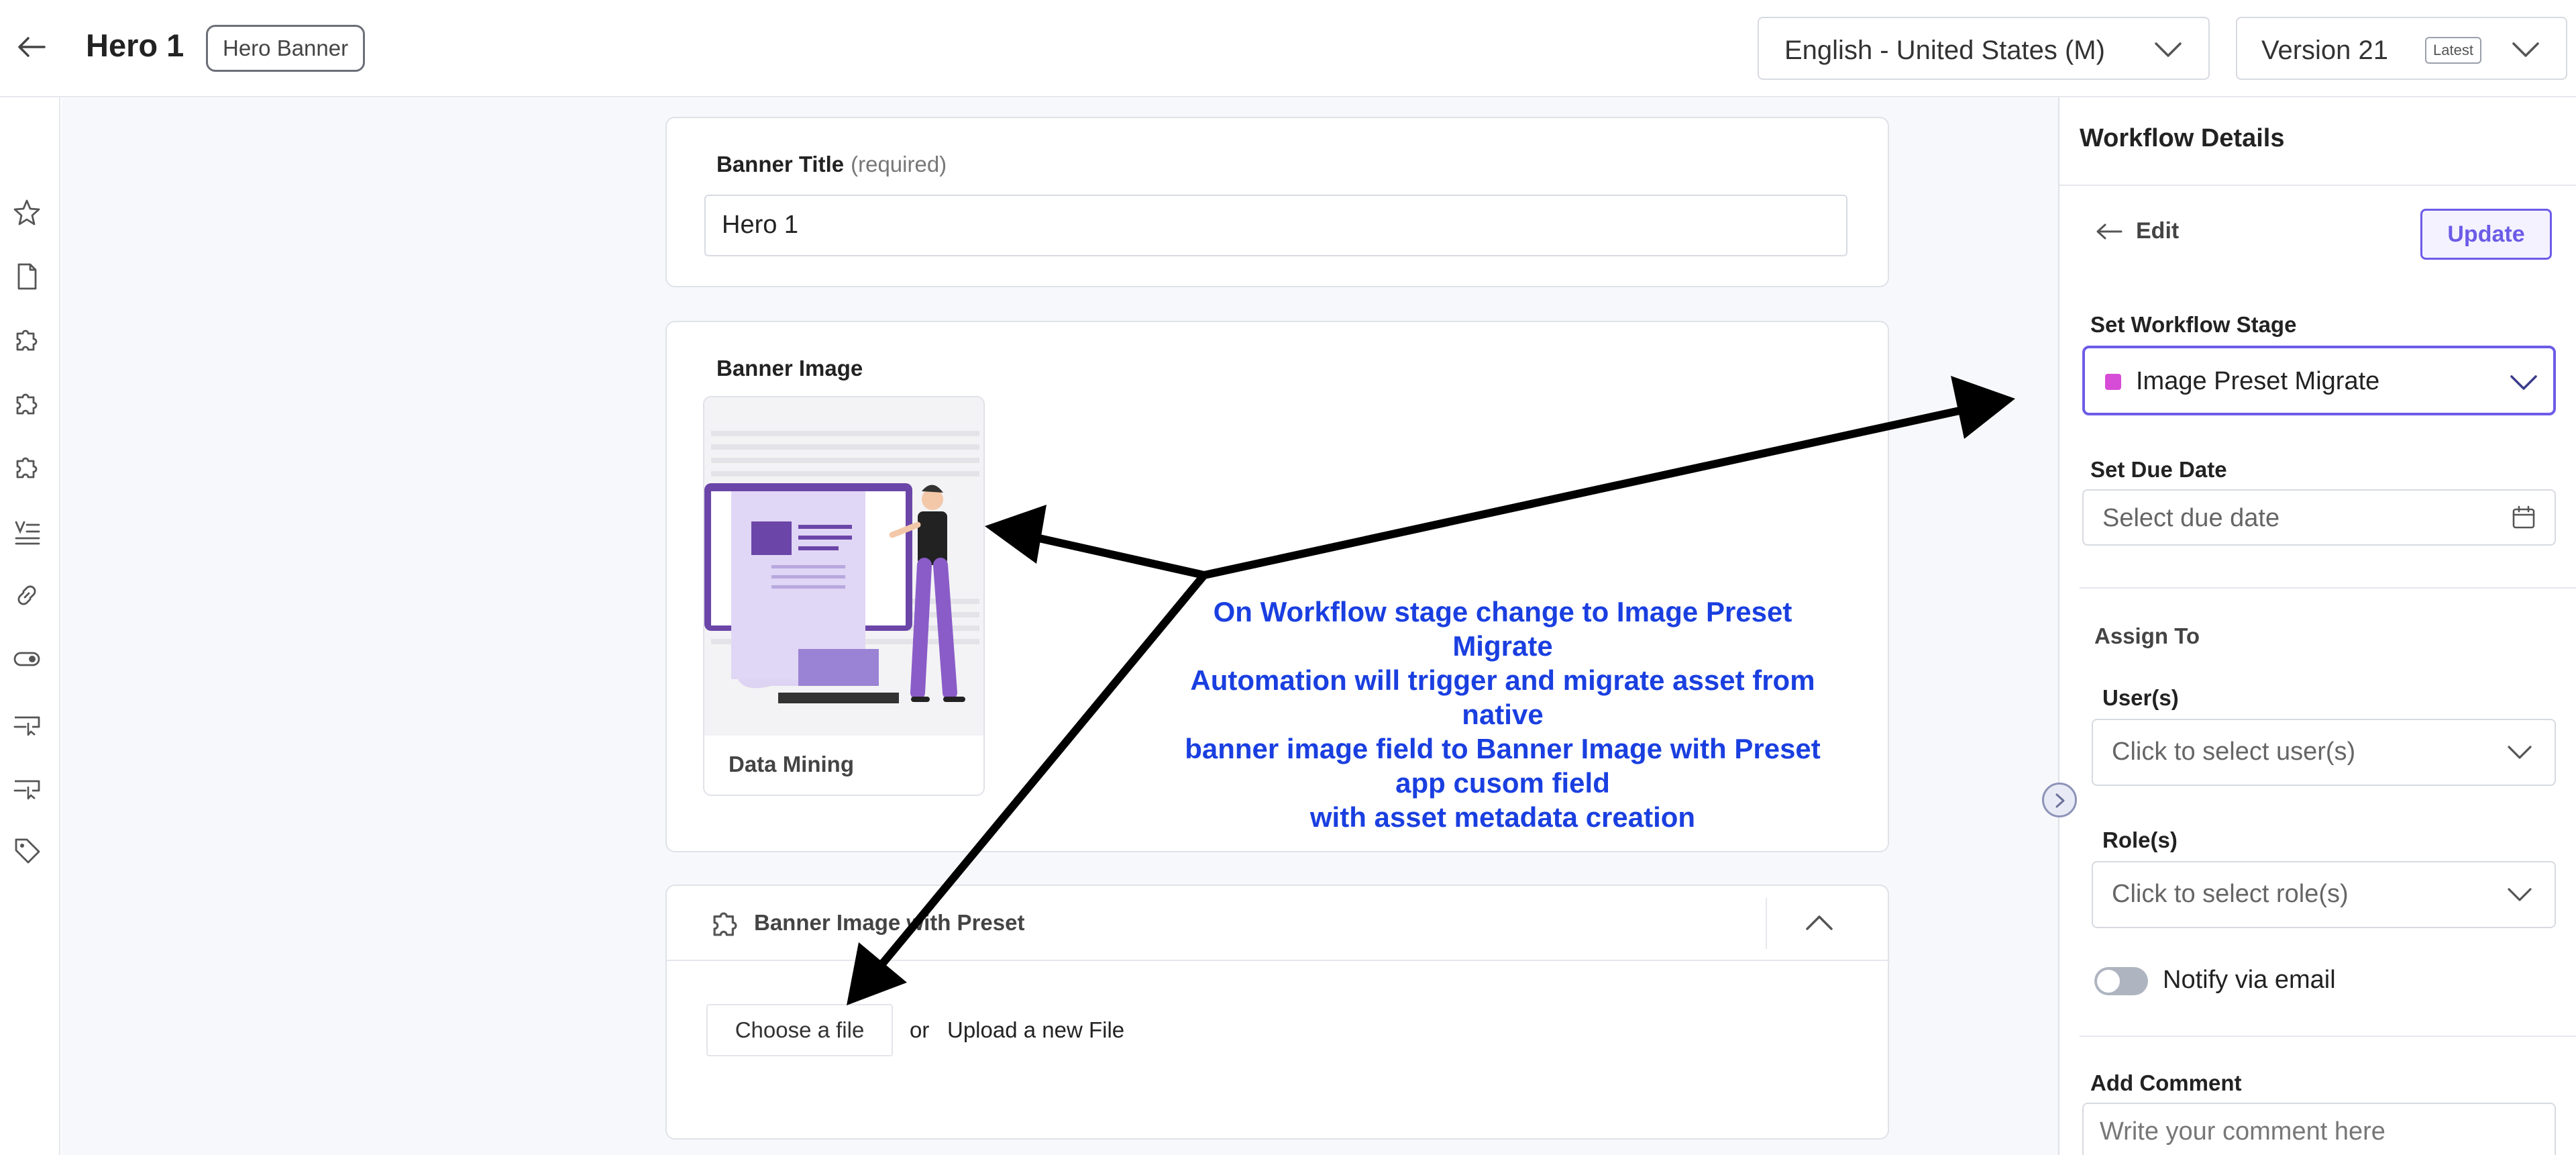 The image size is (2576, 1155). I want to click on star-icon, so click(27, 213).